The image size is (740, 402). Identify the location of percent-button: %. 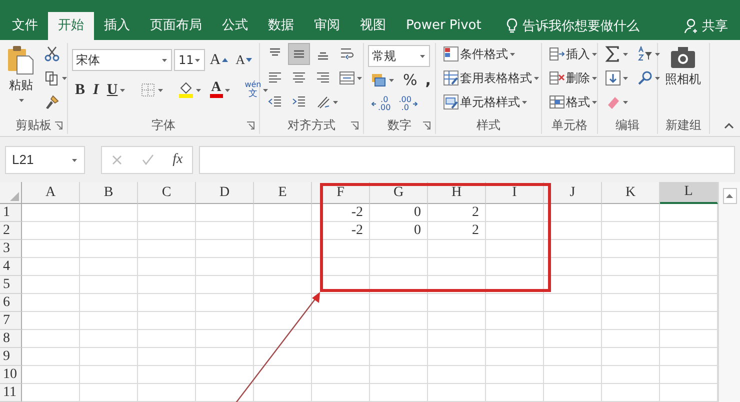
(410, 80).